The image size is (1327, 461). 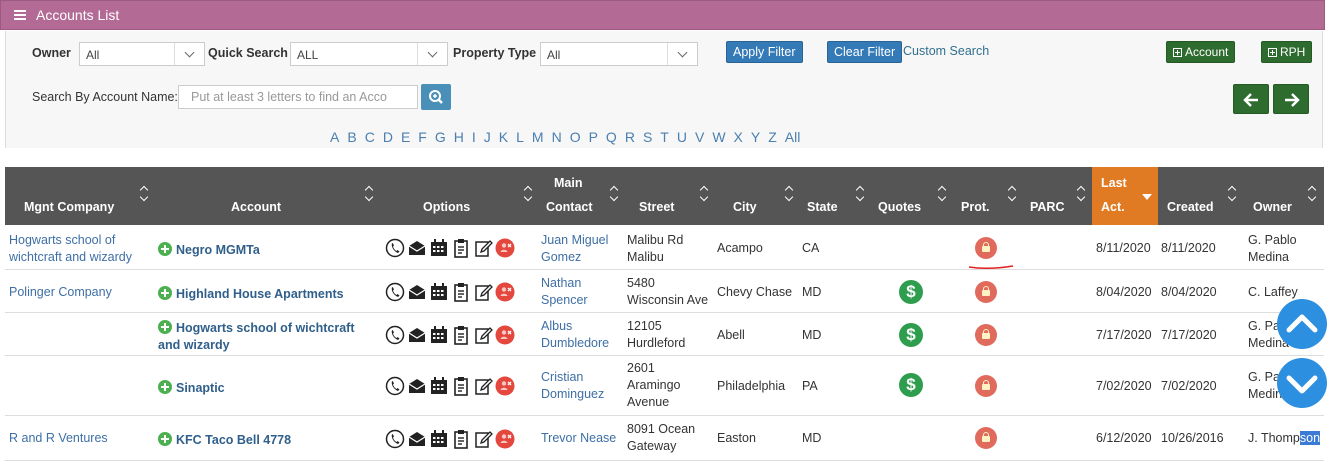 I want to click on alpha-letter: R, so click(x=630, y=137).